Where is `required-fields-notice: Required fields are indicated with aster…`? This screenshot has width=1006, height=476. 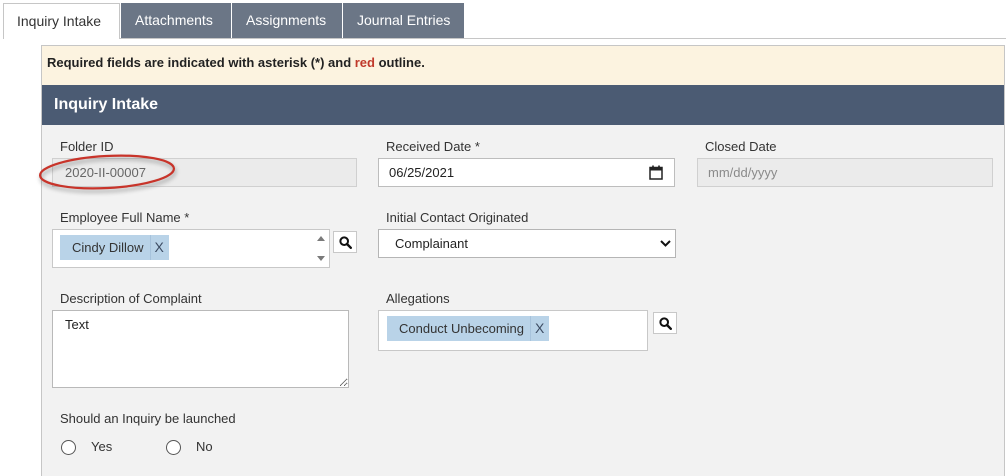 required-fields-notice: Required fields are indicated with aster… is located at coordinates (523, 65).